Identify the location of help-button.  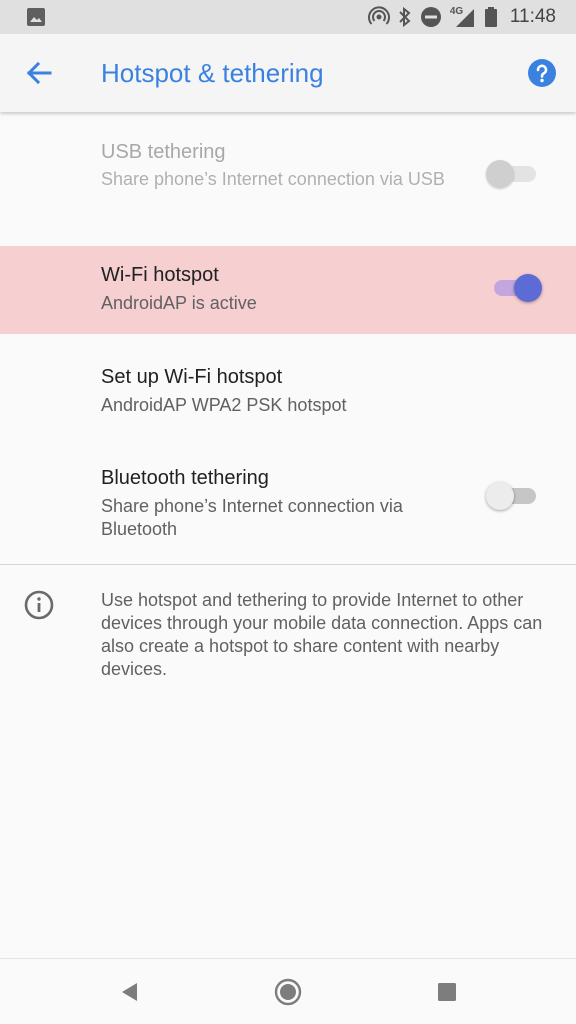
(542, 73).